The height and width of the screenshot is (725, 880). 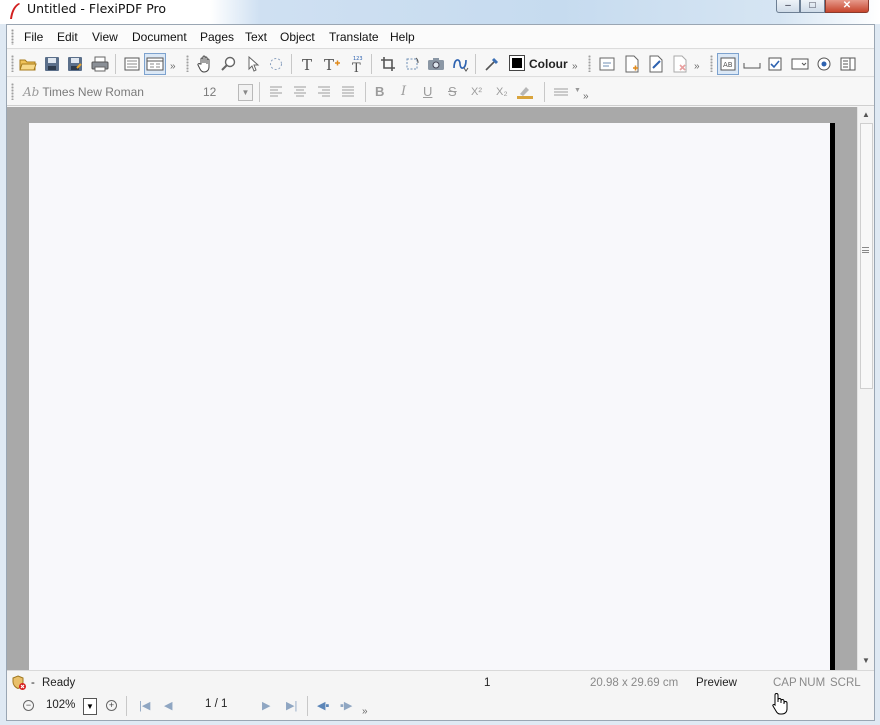 What do you see at coordinates (291, 706) in the screenshot?
I see `last-page-icon: ▶|` at bounding box center [291, 706].